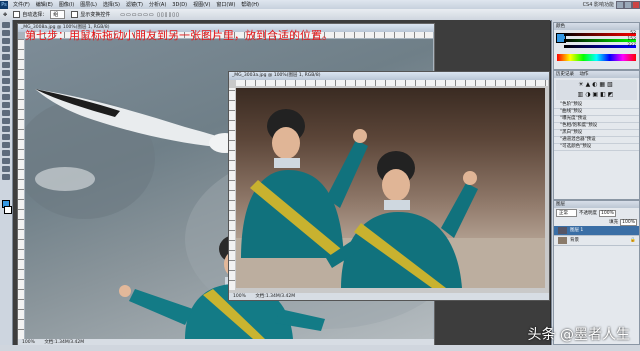  I want to click on auto-select-dropdown: 组, so click(58, 14).